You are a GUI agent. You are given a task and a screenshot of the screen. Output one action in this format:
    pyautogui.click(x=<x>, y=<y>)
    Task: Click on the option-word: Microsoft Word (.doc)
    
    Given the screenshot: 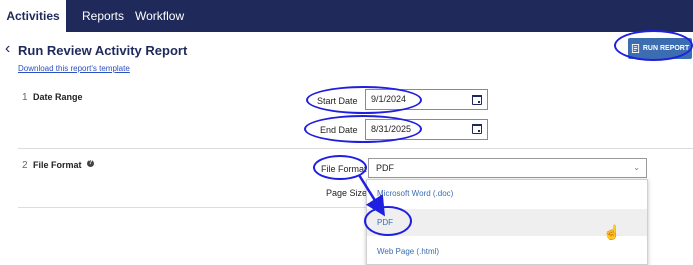 What is the action you would take?
    pyautogui.click(x=507, y=193)
    